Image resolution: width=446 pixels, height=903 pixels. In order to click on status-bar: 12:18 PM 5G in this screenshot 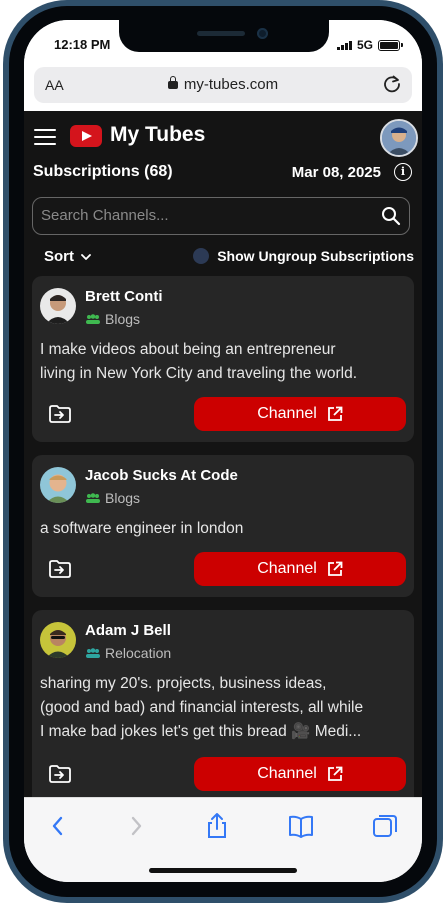, I will do `click(223, 45)`.